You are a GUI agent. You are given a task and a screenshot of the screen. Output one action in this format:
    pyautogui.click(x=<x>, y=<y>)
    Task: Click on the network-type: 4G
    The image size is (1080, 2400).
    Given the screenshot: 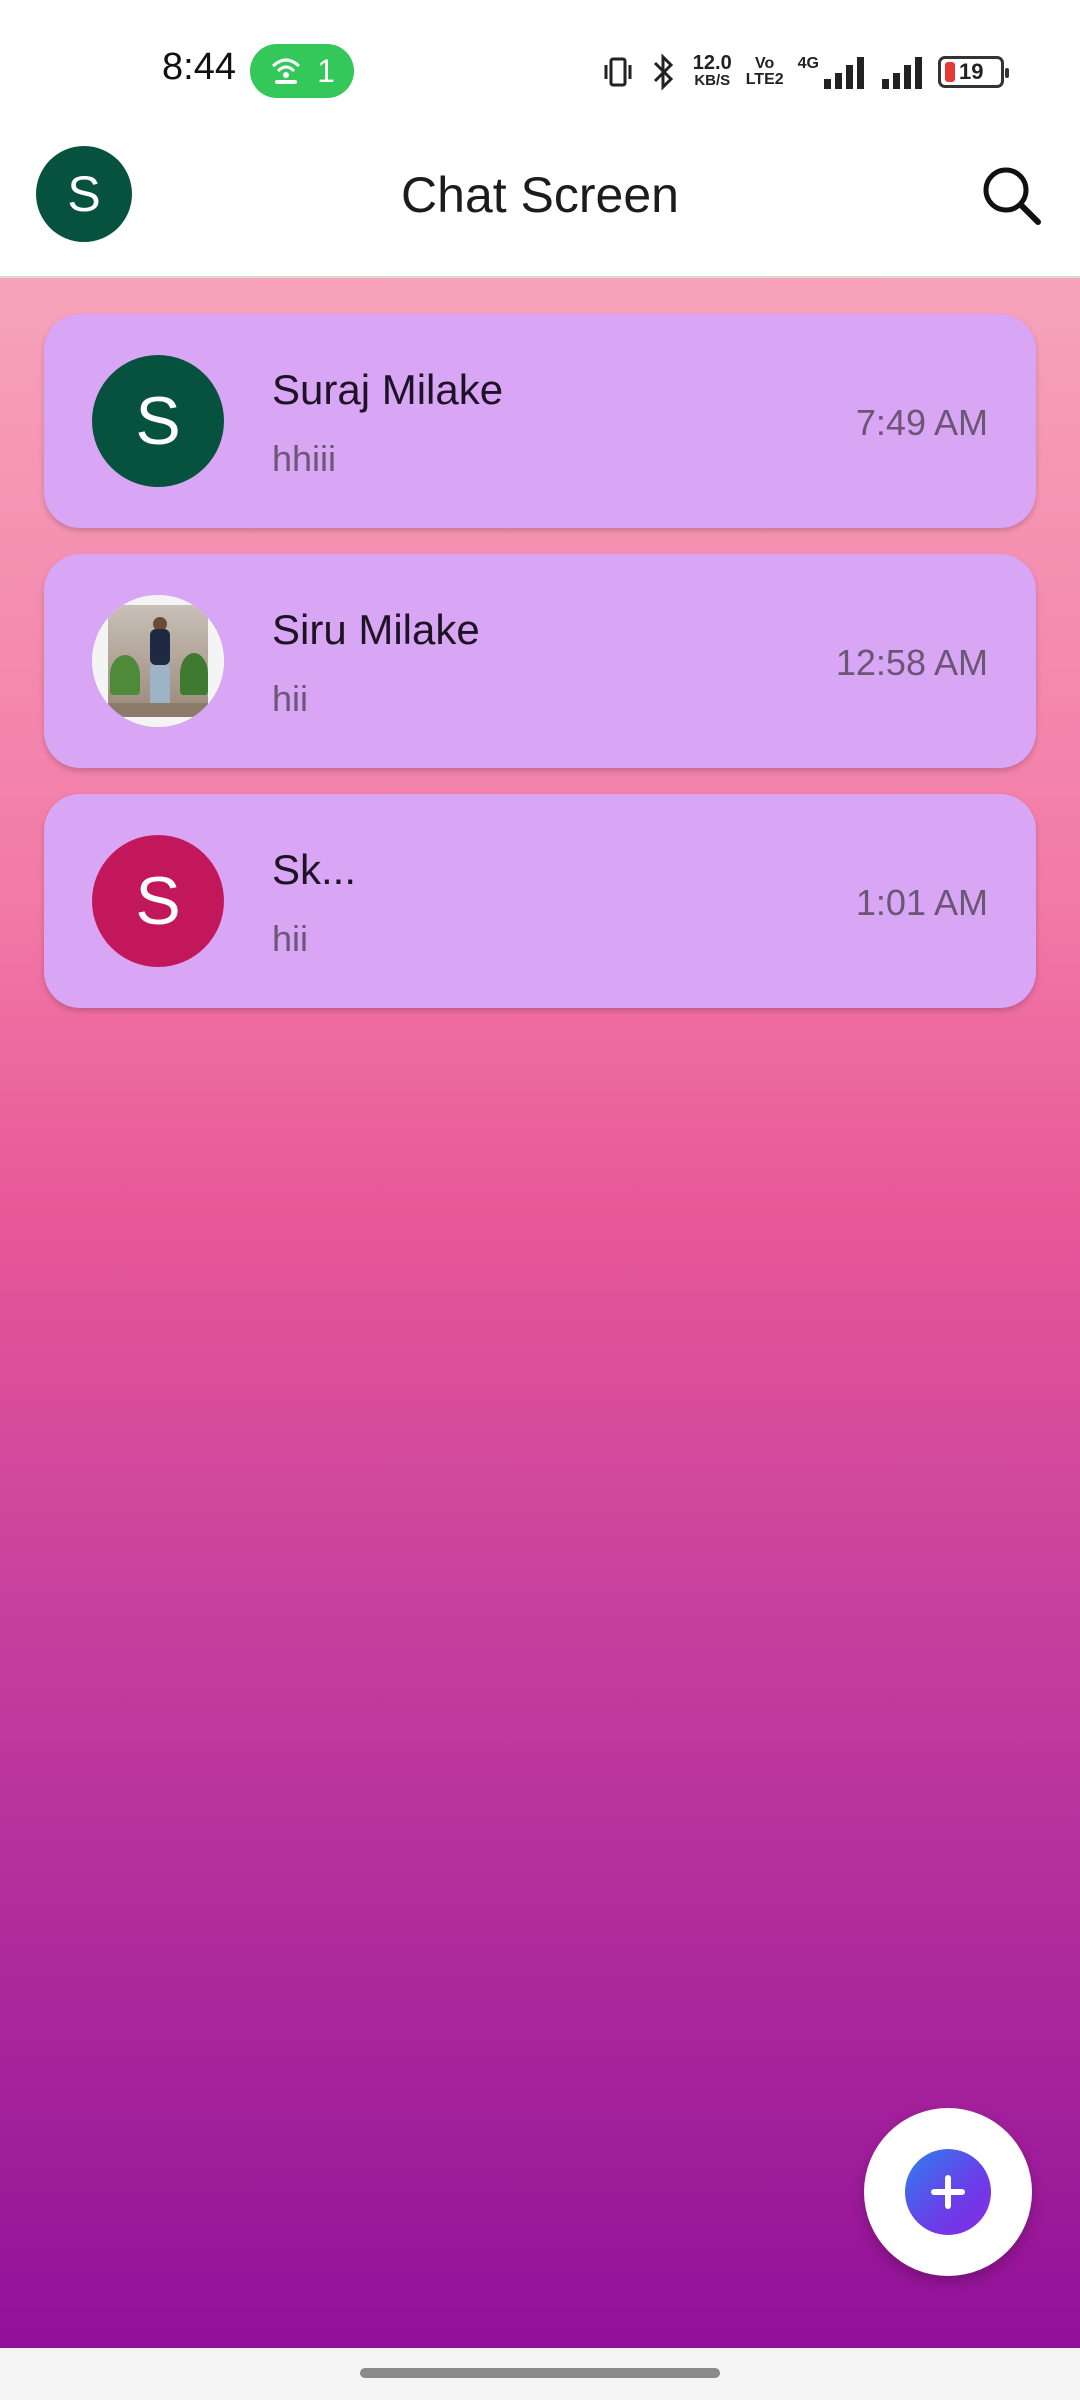 What is the action you would take?
    pyautogui.click(x=808, y=63)
    